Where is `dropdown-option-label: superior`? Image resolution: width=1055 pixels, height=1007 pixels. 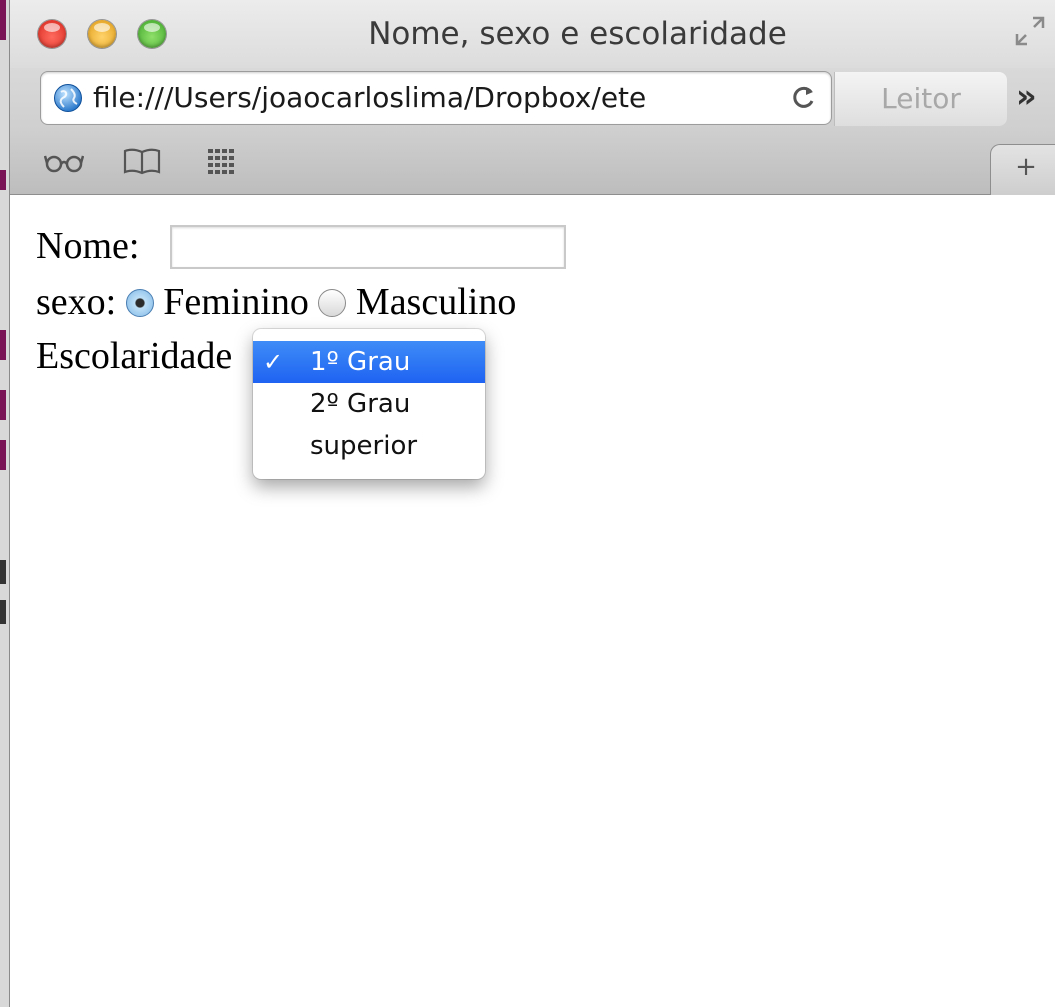
dropdown-option-label: superior is located at coordinates (364, 446).